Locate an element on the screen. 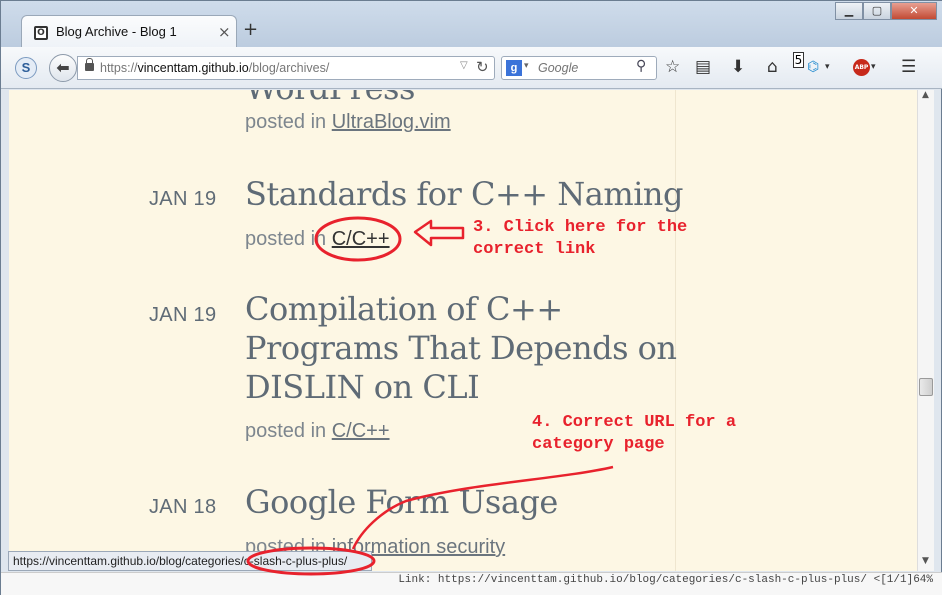 The image size is (942, 595). tab-title: Blog Archive - Blog 1 is located at coordinates (116, 31).